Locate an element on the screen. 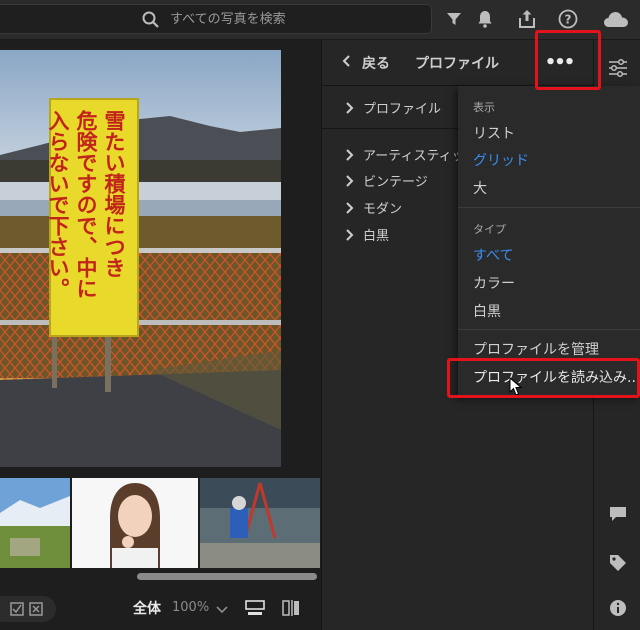 The height and width of the screenshot is (630, 640). highlight-more-options is located at coordinates (568, 60).